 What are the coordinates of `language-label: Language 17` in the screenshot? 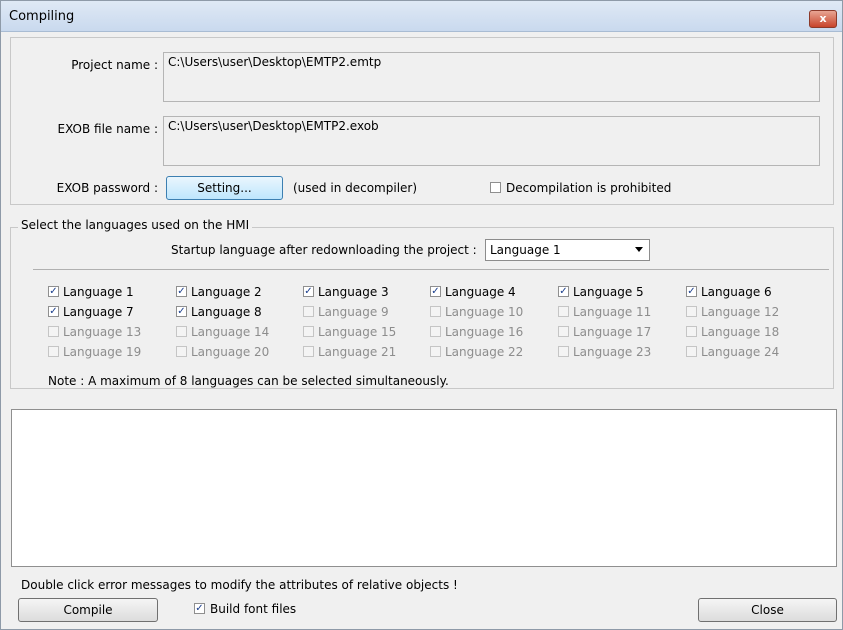 It's located at (612, 332).